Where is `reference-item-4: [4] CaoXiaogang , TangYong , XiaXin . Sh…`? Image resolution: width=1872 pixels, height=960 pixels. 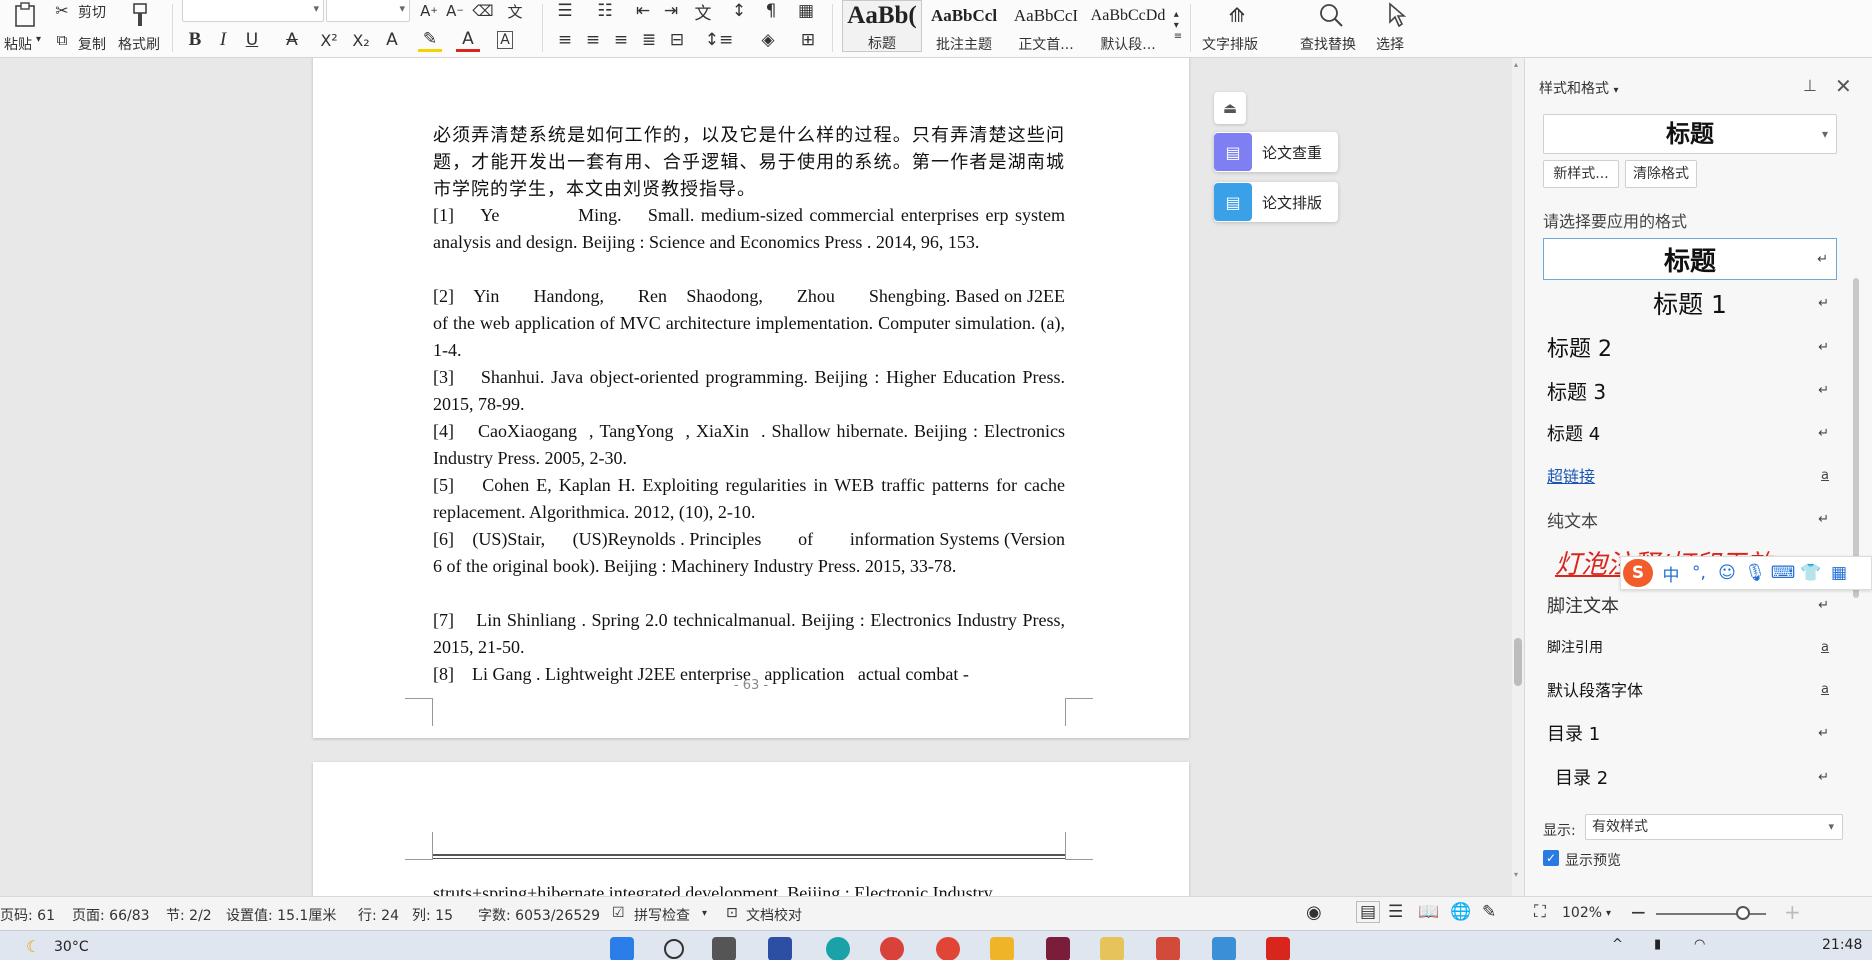
reference-item-4: [4] CaoXiaogang , TangYong , XiaXin . Sh… is located at coordinates (749, 445).